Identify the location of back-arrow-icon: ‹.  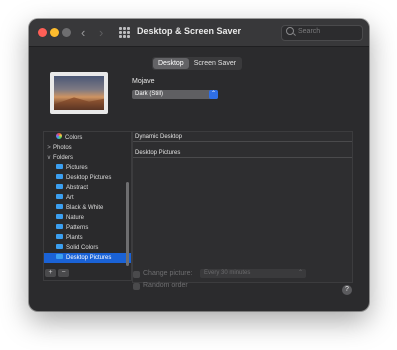
(83, 32).